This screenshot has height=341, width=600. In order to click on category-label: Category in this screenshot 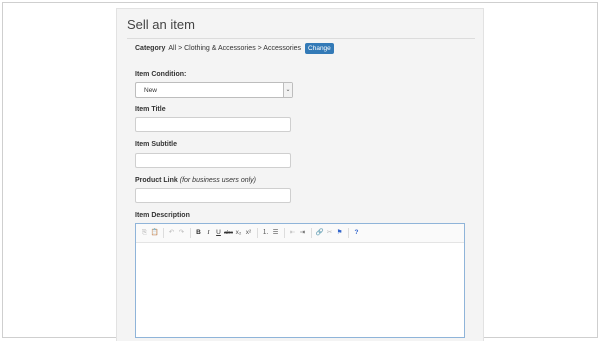, I will do `click(150, 48)`.